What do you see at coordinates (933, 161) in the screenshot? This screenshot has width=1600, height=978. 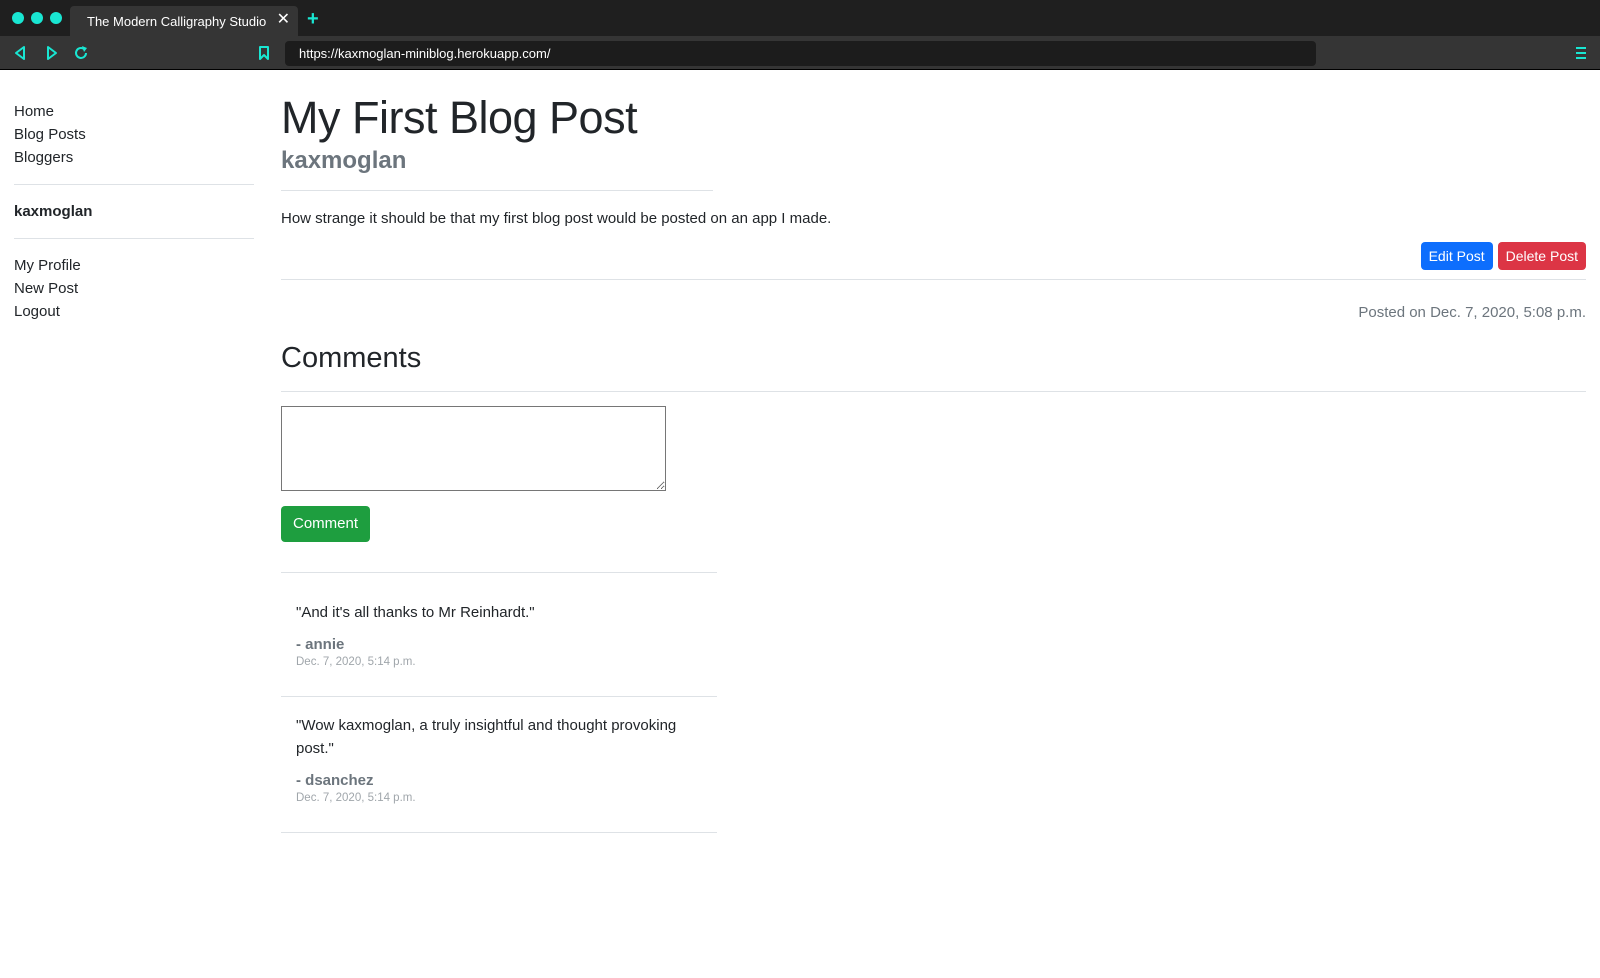 I see `post-author: kaxmoglan` at bounding box center [933, 161].